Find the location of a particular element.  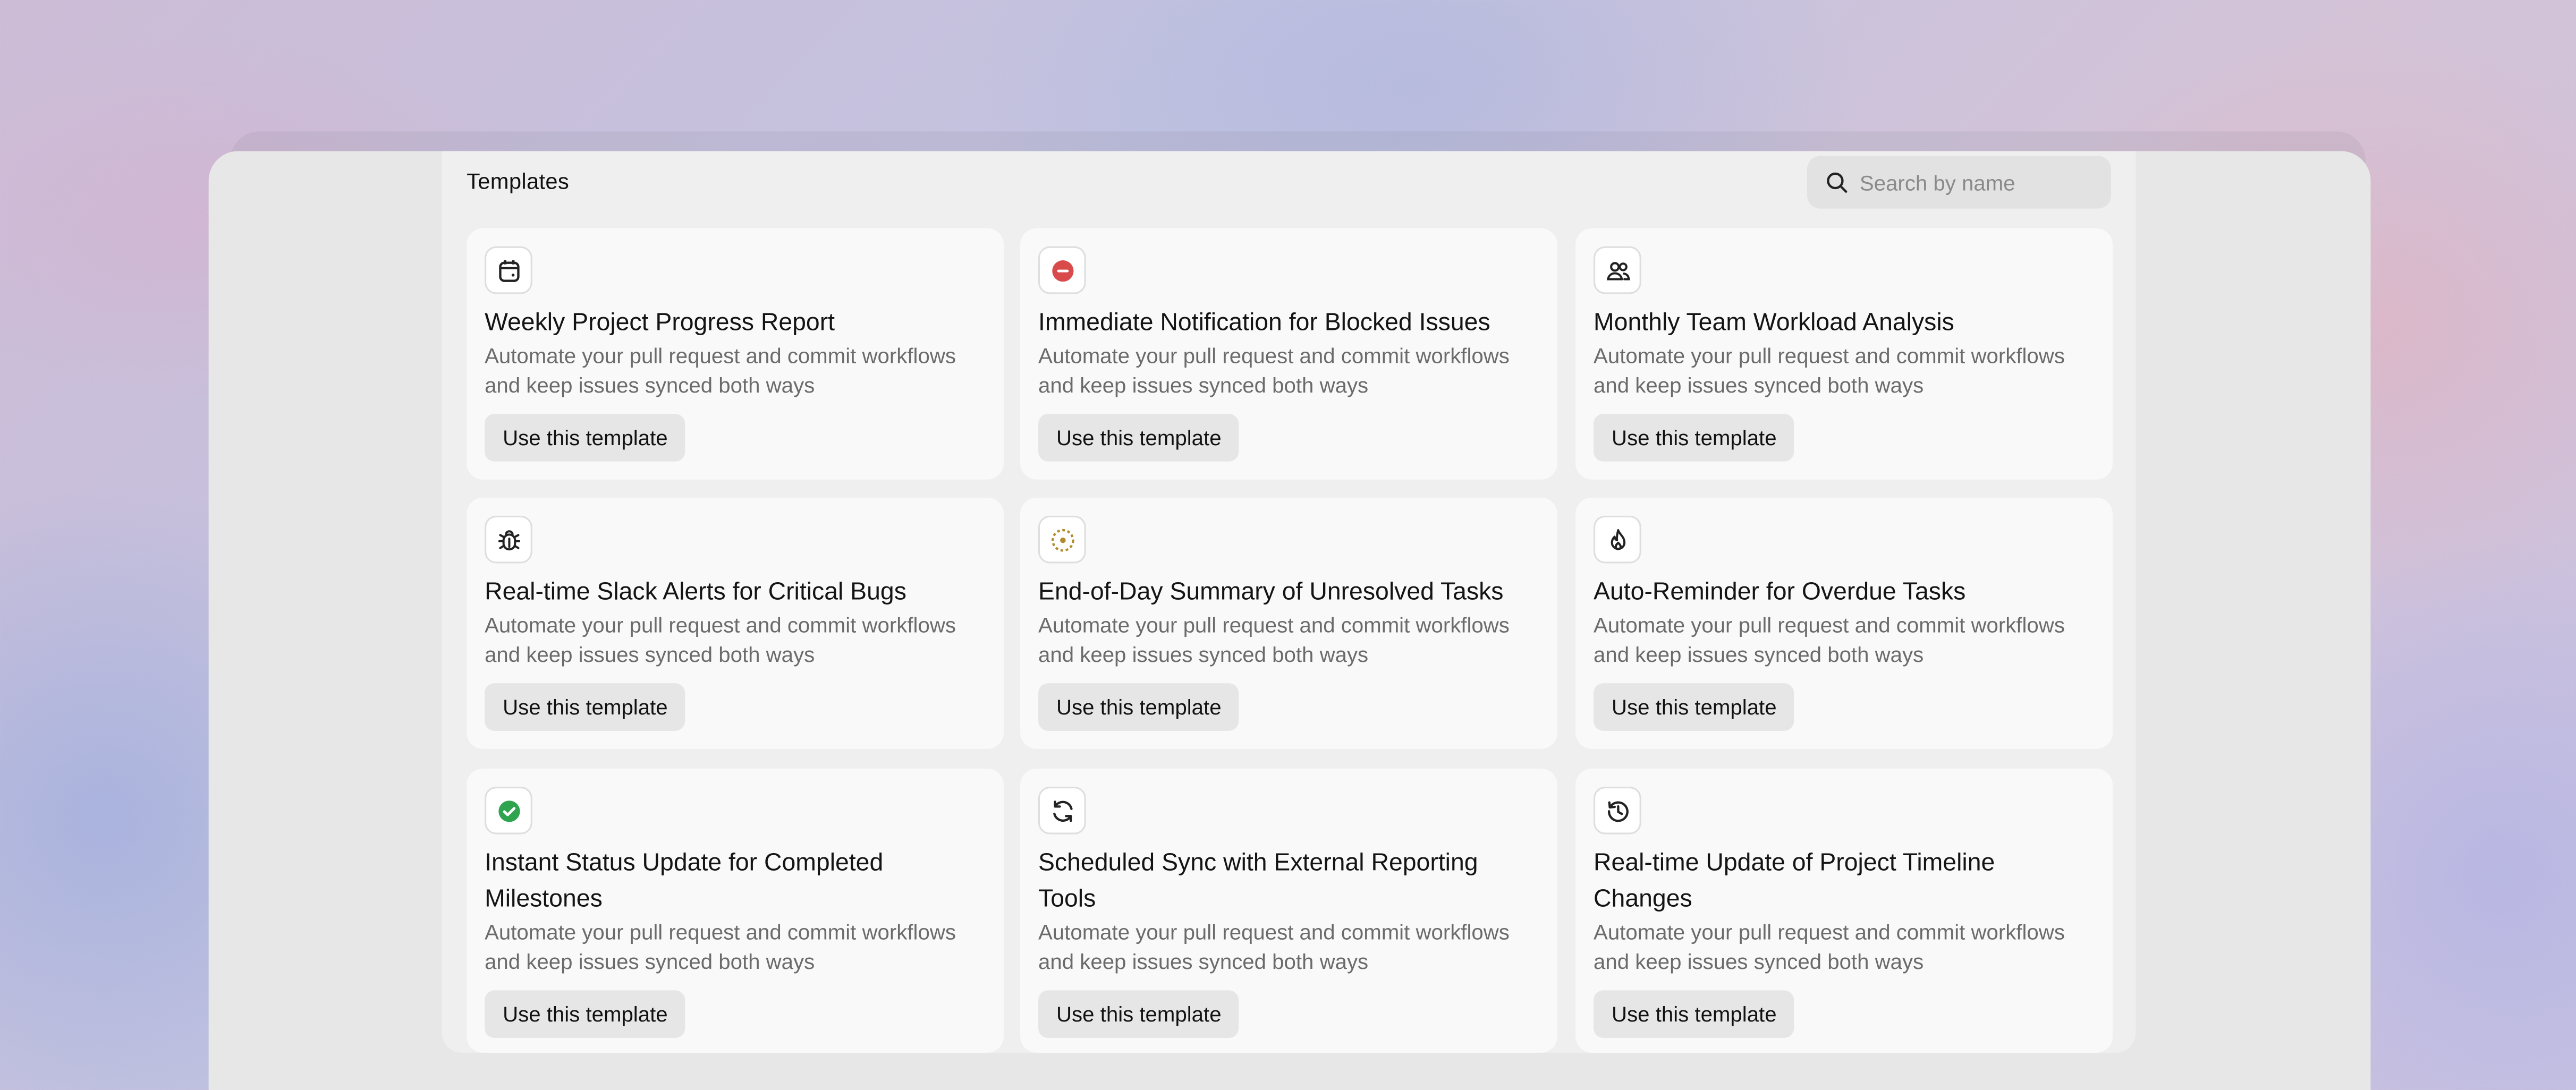

template-title: Monthly Team Workload Analysis is located at coordinates (1774, 323).